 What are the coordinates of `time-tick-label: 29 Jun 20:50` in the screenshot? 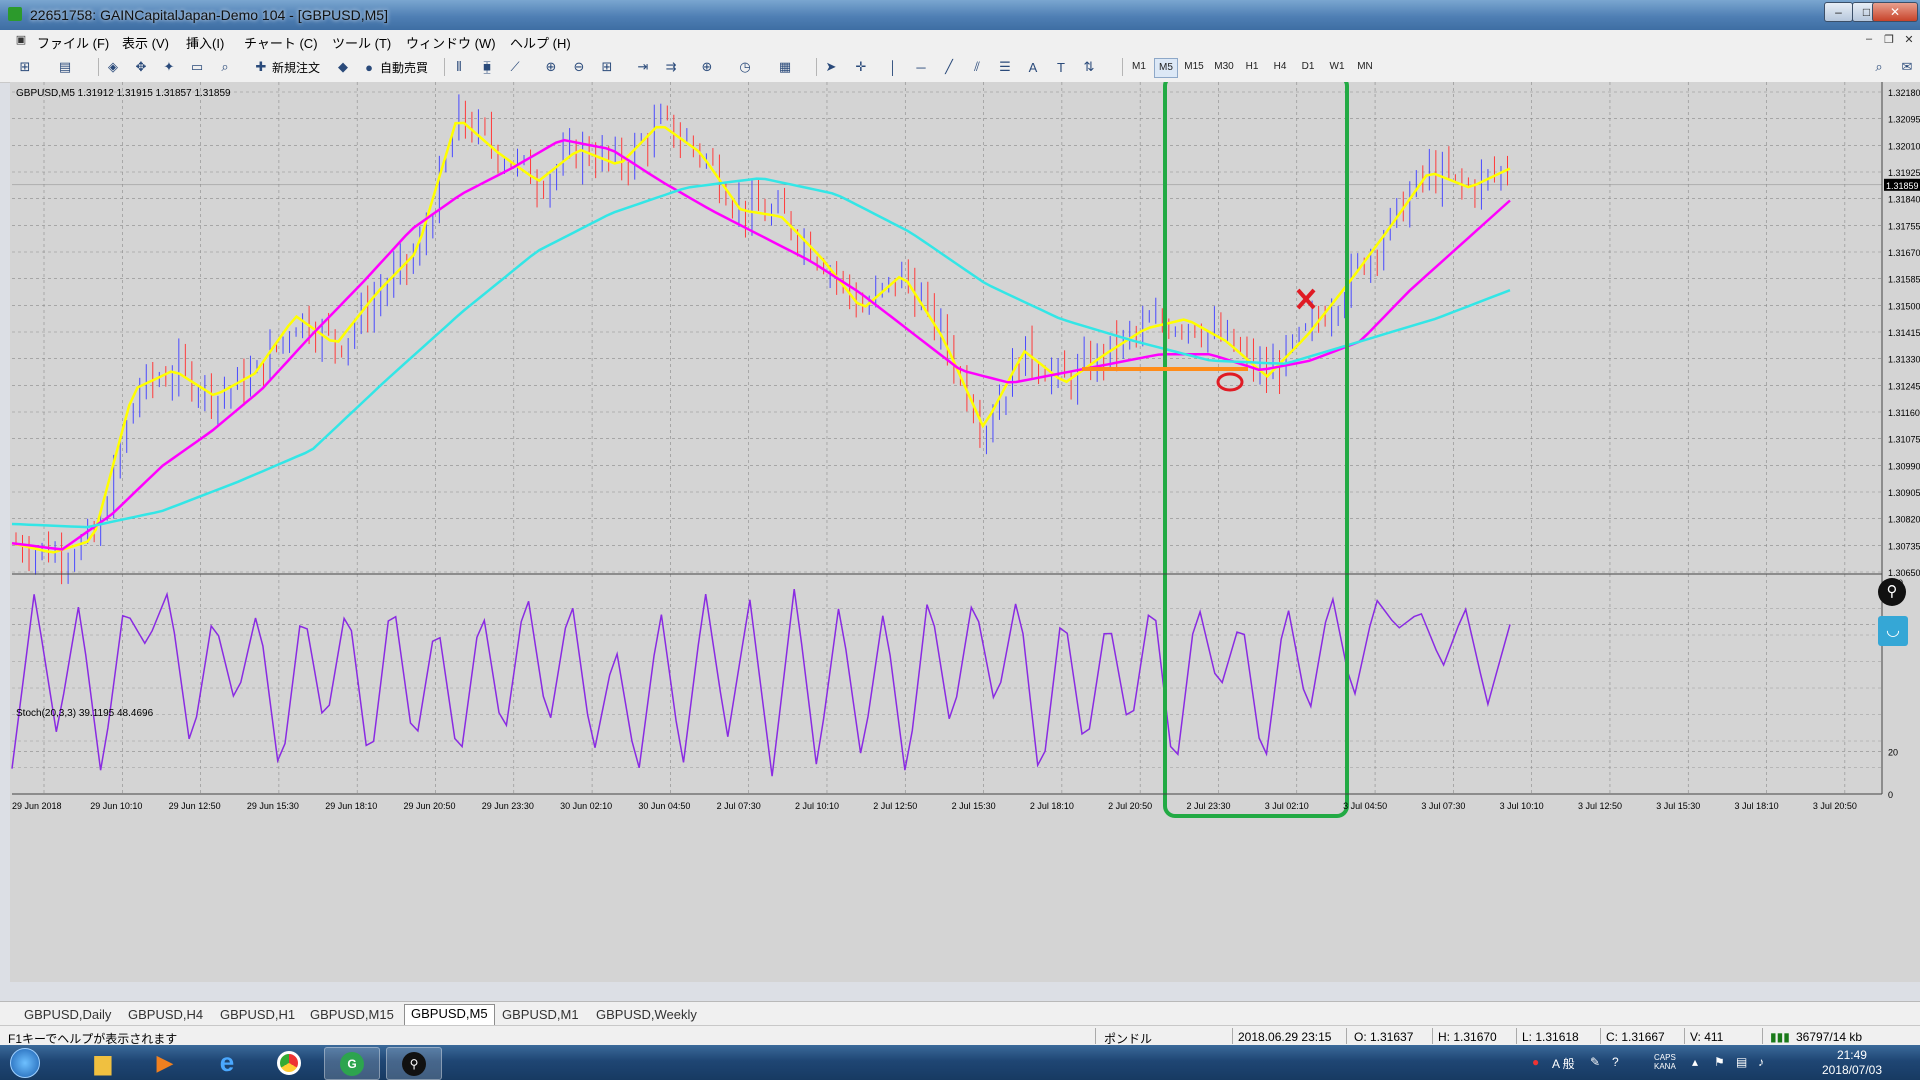 It's located at (429, 806).